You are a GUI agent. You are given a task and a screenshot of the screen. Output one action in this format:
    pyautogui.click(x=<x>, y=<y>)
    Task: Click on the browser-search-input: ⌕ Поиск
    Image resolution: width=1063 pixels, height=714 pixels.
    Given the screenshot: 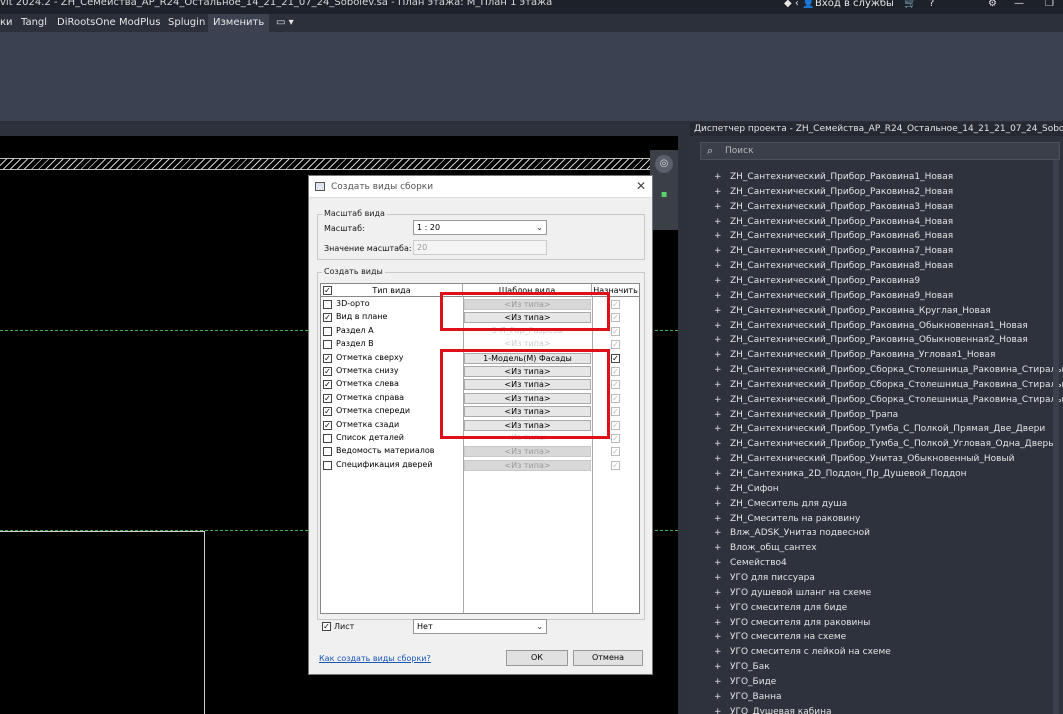 What is the action you would take?
    pyautogui.click(x=880, y=151)
    